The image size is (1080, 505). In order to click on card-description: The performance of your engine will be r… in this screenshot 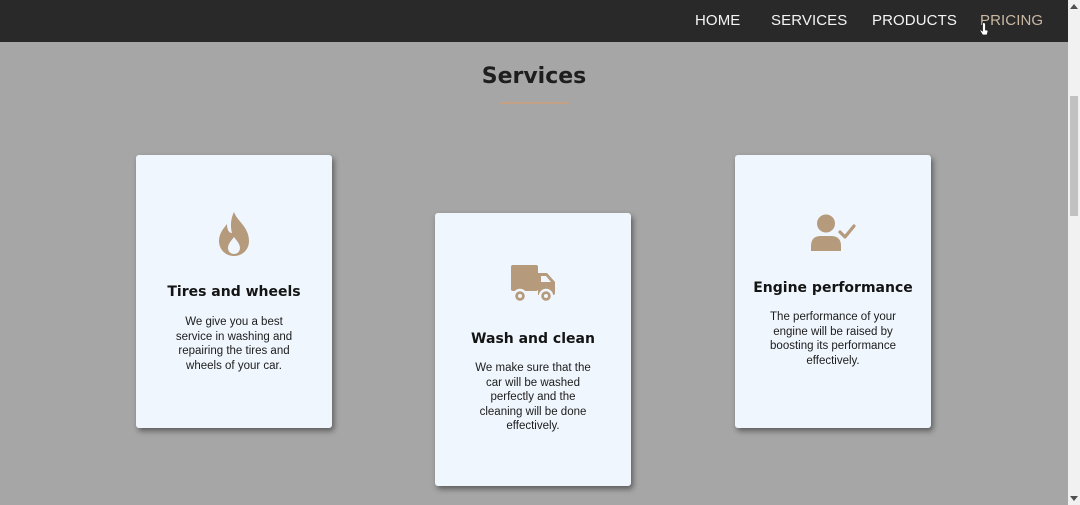, I will do `click(833, 339)`.